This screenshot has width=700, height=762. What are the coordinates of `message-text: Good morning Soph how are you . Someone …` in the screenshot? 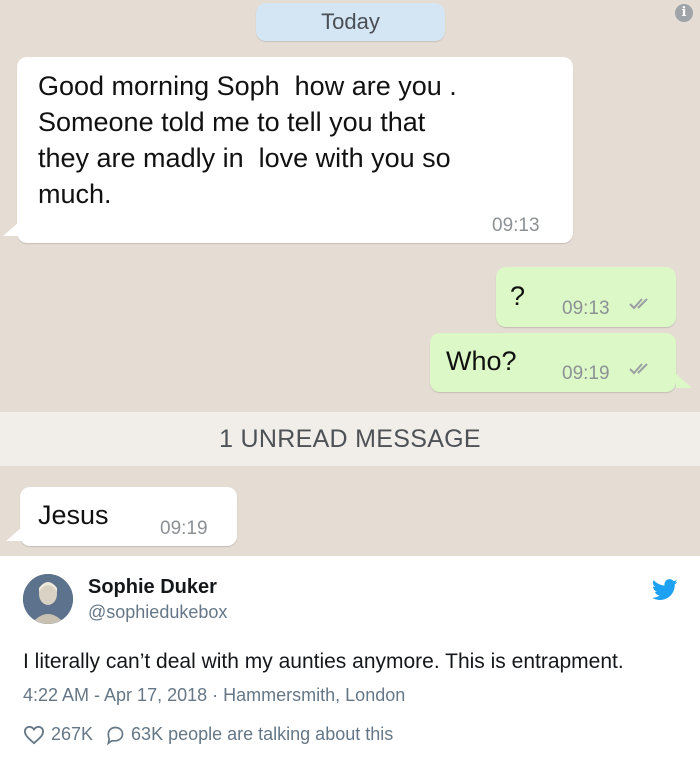 It's located at (247, 140).